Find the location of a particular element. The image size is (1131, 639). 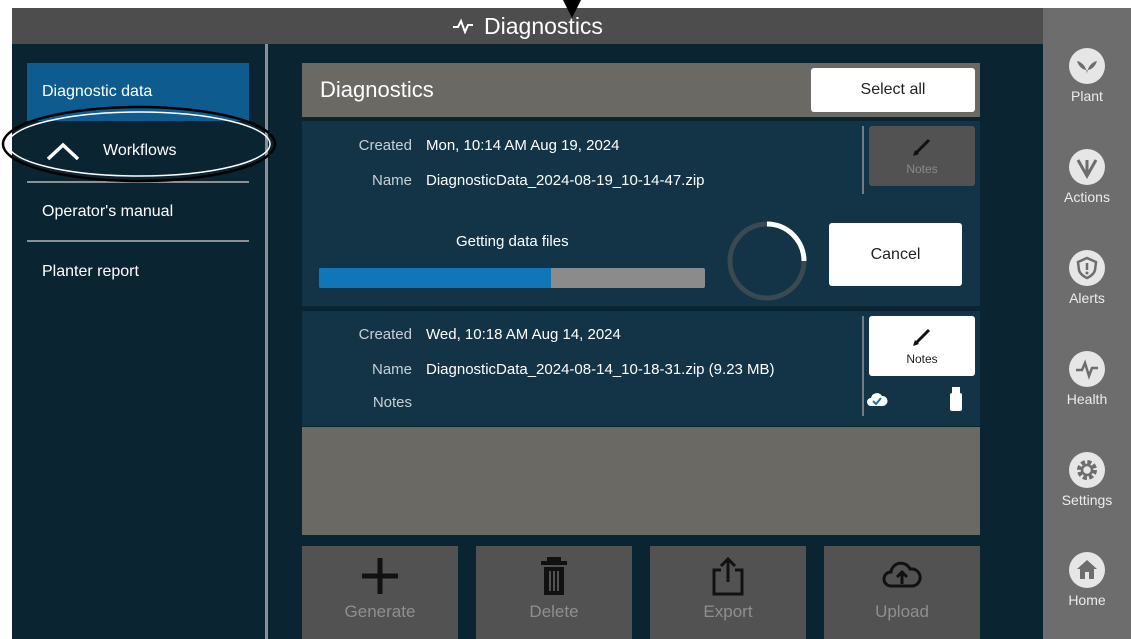

section-title: Diagnostics is located at coordinates (377, 89).